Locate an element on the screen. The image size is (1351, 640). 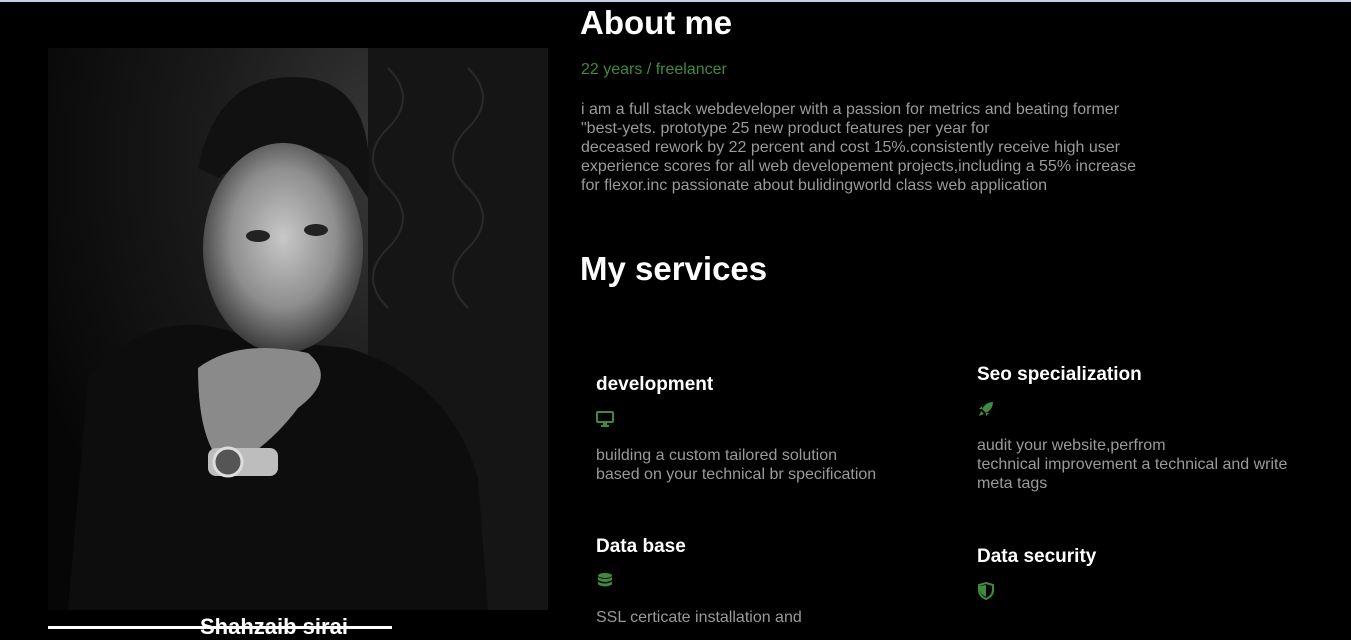
rocket-icon is located at coordinates (986, 409).